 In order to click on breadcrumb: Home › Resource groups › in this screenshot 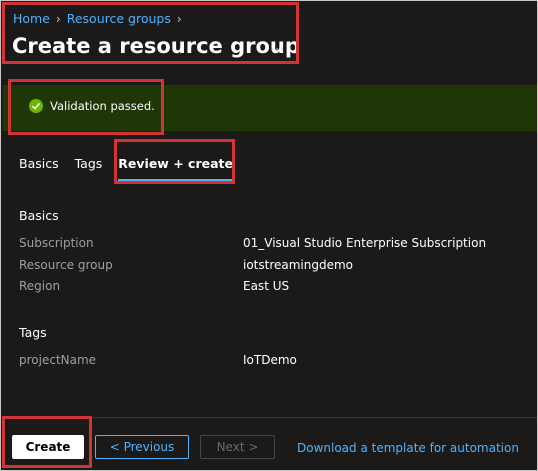, I will do `click(100, 18)`.